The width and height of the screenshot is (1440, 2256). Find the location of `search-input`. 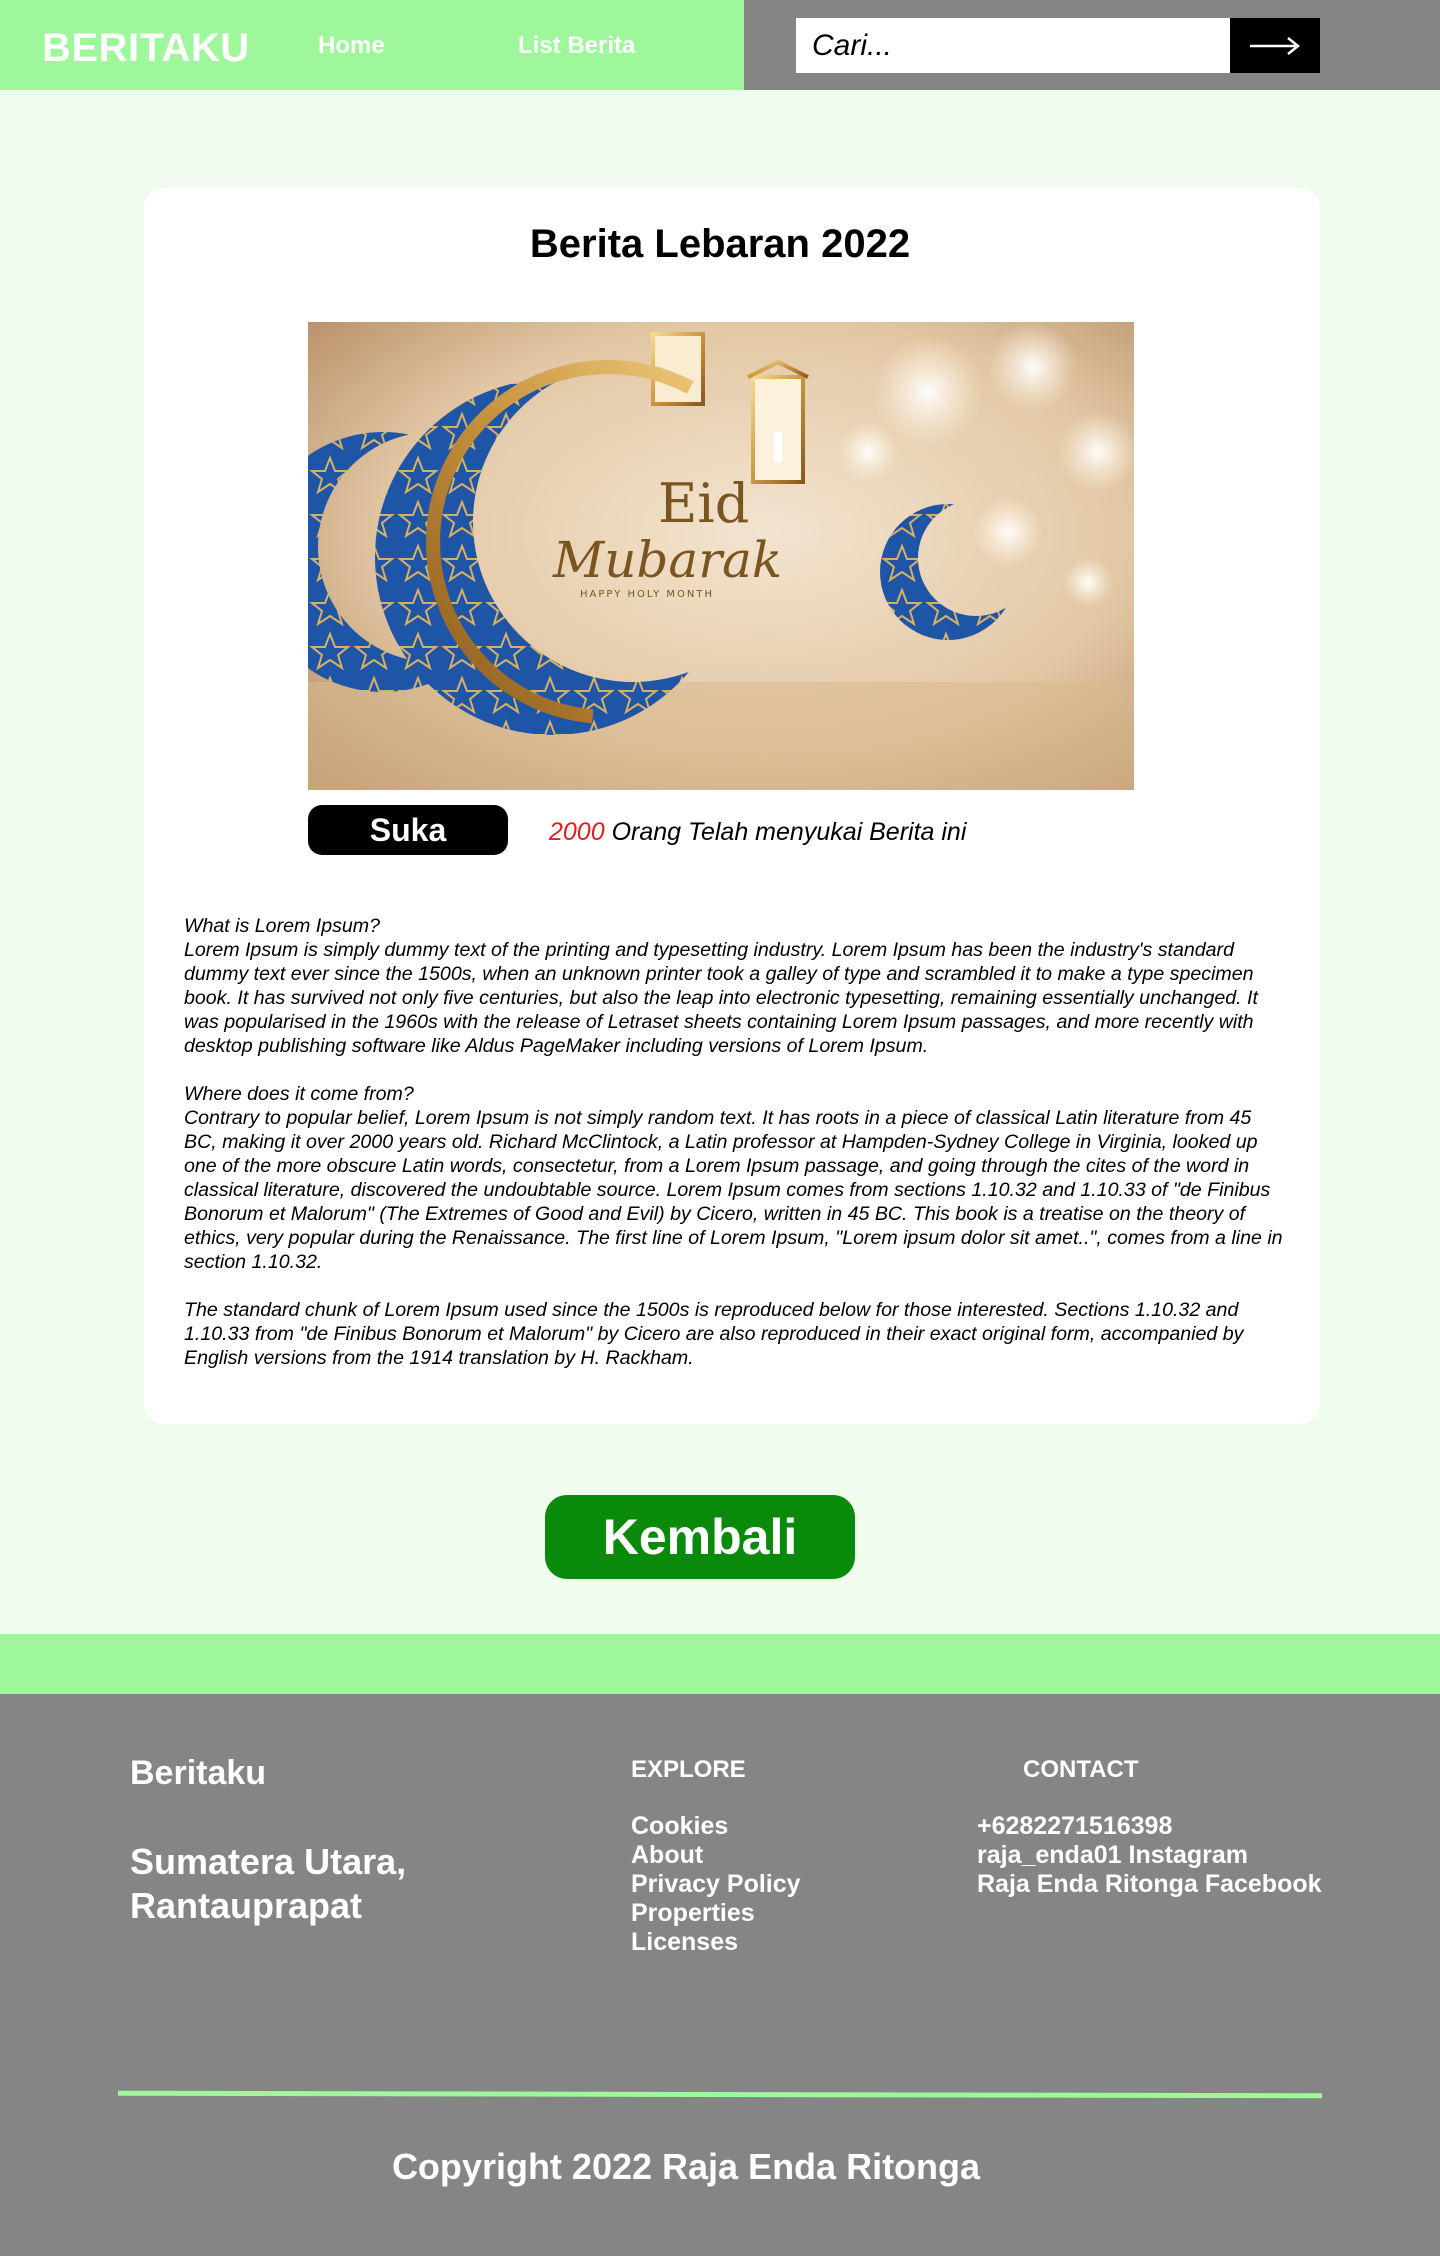

search-input is located at coordinates (1013, 45).